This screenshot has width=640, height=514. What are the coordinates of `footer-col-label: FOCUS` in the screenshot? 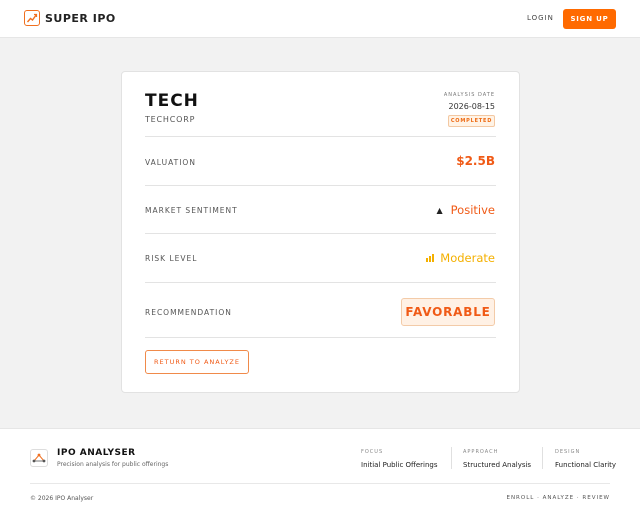 It's located at (372, 452).